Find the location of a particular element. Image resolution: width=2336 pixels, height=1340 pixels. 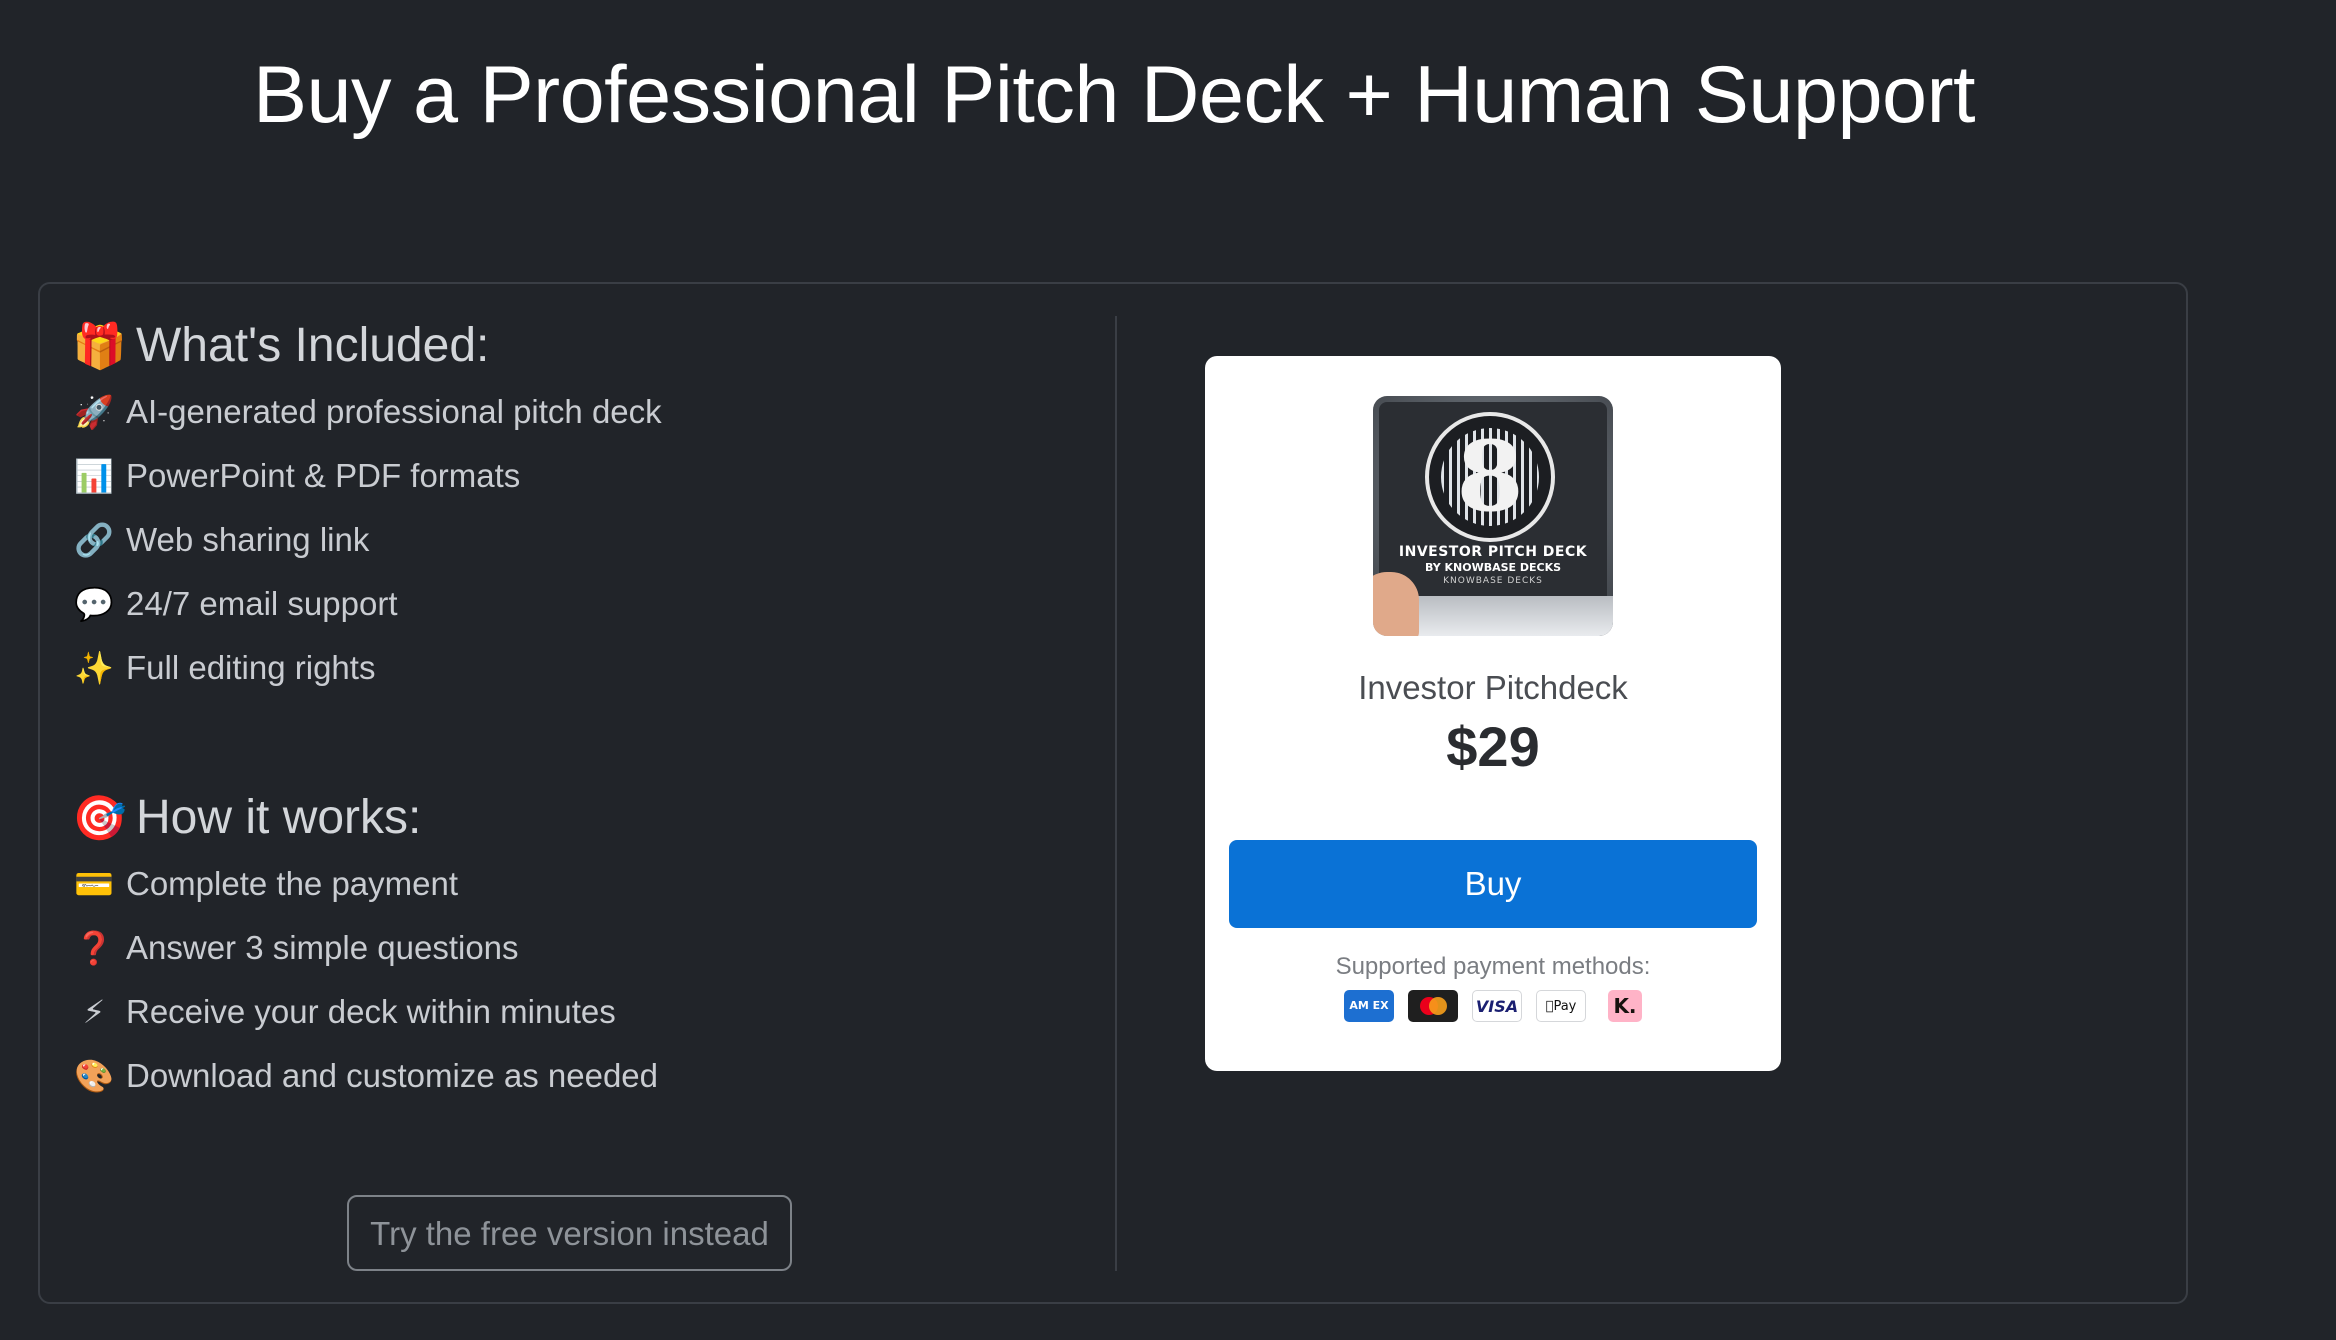

palette-icon: 🎨 is located at coordinates (94, 1076).